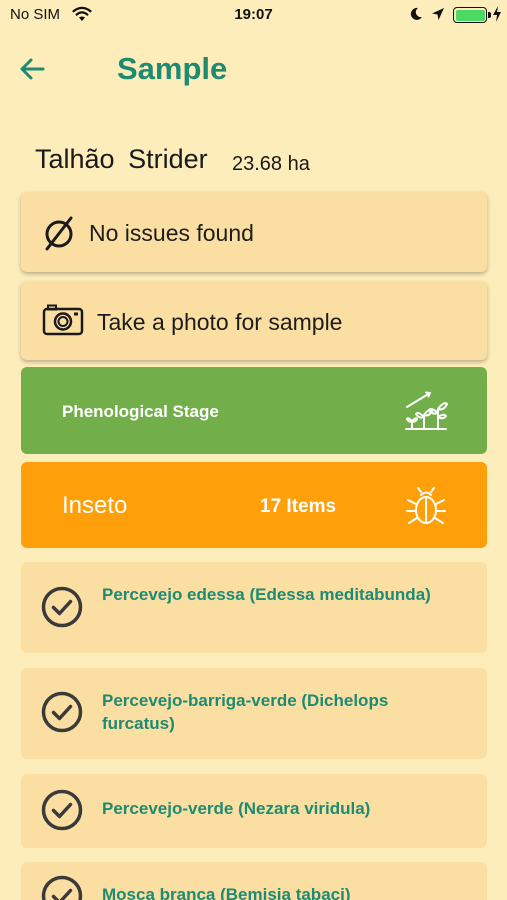  Describe the element at coordinates (63, 320) in the screenshot. I see `camera-icon` at that location.